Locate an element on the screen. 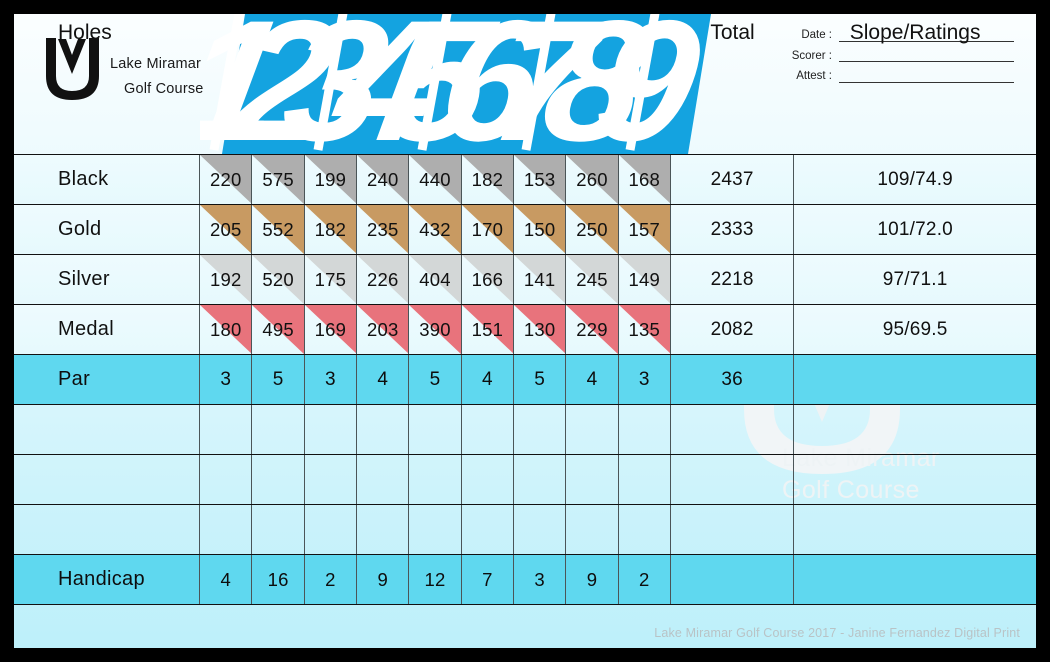 This screenshot has height=662, width=1050. blank-row-2-hole-7-cell is located at coordinates (540, 479).